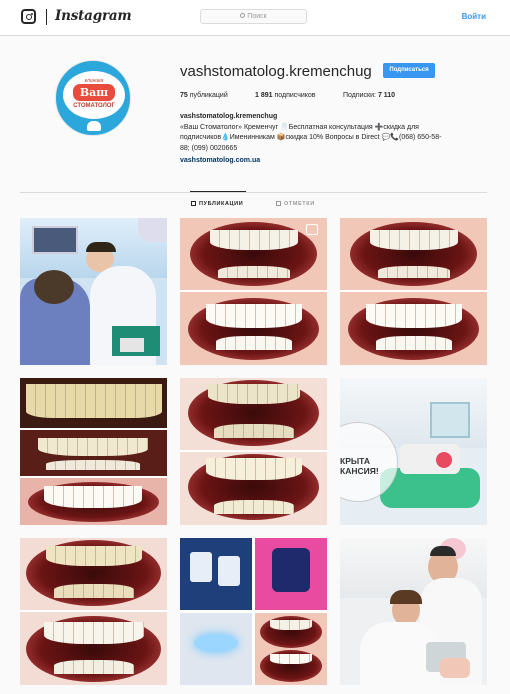 The image size is (510, 694). Describe the element at coordinates (184, 95) in the screenshot. I see `posts-count: 75` at that location.